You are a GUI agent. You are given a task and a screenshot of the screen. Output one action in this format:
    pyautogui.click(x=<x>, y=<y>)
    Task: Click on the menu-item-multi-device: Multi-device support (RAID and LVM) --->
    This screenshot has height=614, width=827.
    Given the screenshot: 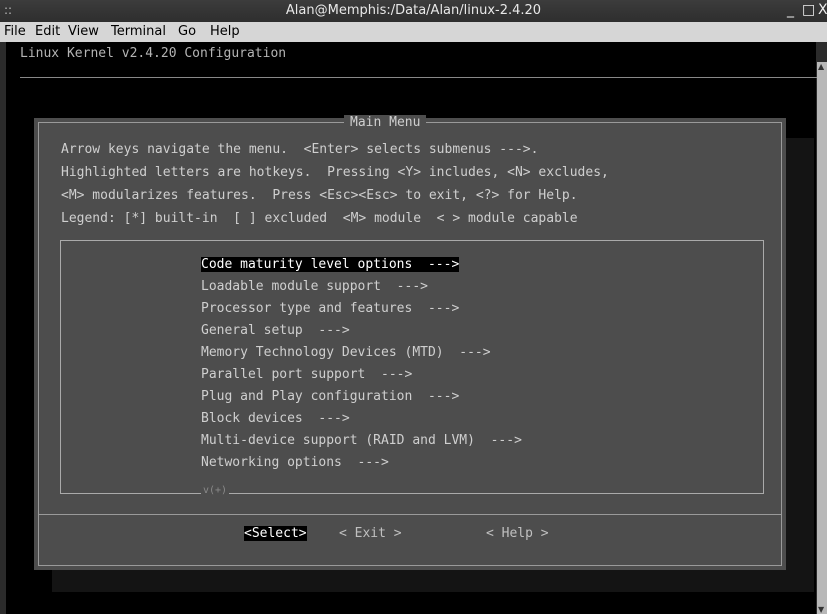 What is the action you would take?
    pyautogui.click(x=361, y=440)
    